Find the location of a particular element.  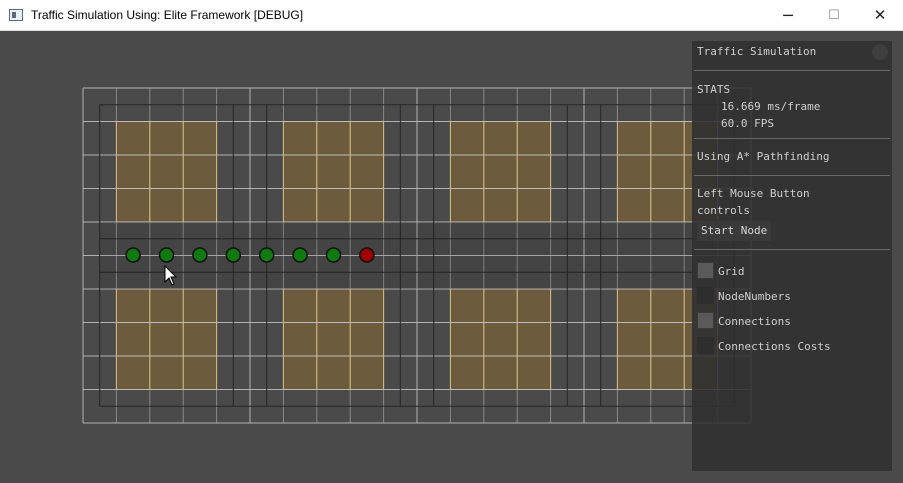

minimize-button: ─ is located at coordinates (788, 15).